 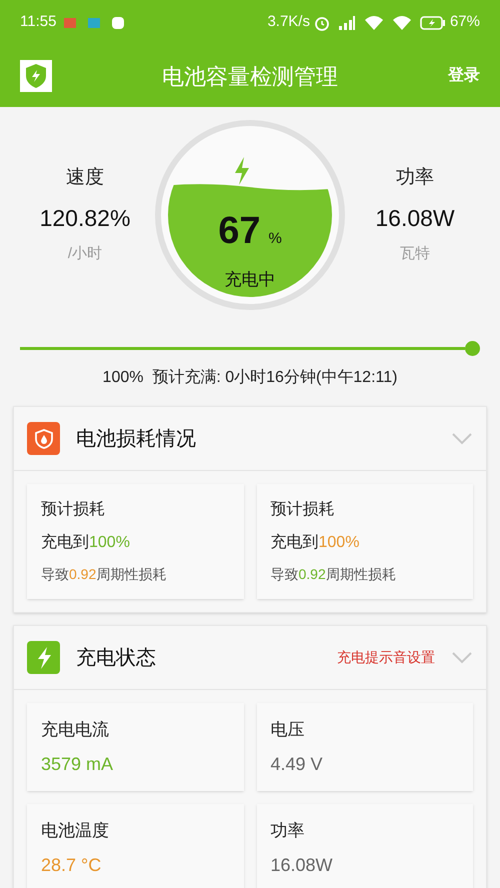 I want to click on card-title: 充电电流, so click(x=75, y=730).